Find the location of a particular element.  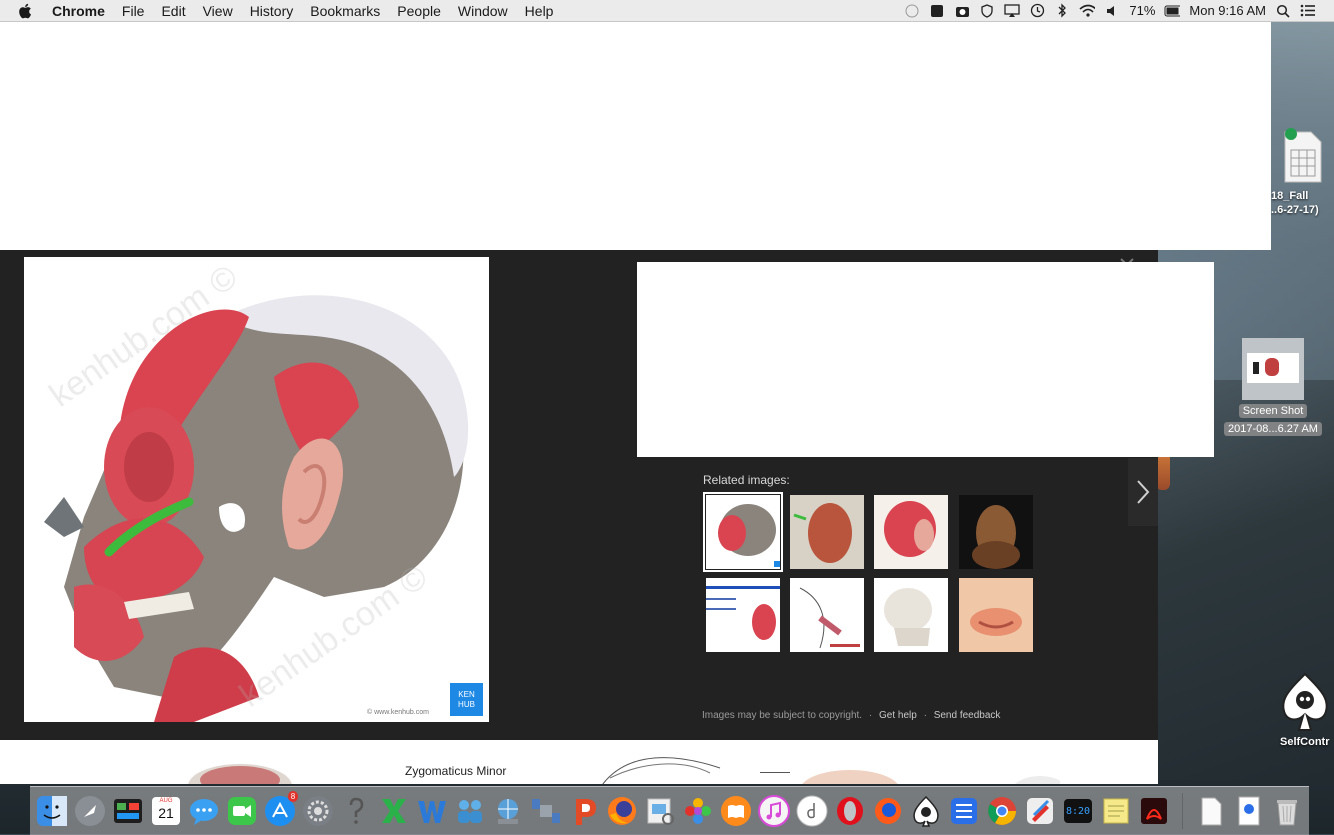

powerpoint-icon is located at coordinates (586, 812).